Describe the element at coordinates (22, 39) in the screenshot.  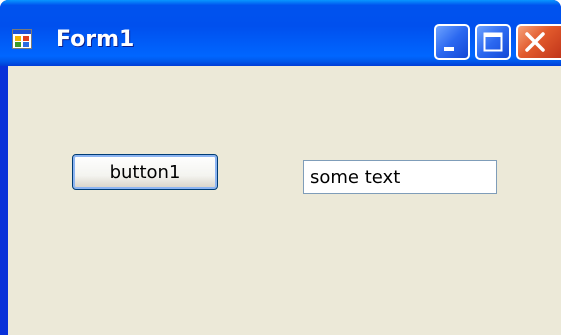
I see `form-app-icon` at that location.